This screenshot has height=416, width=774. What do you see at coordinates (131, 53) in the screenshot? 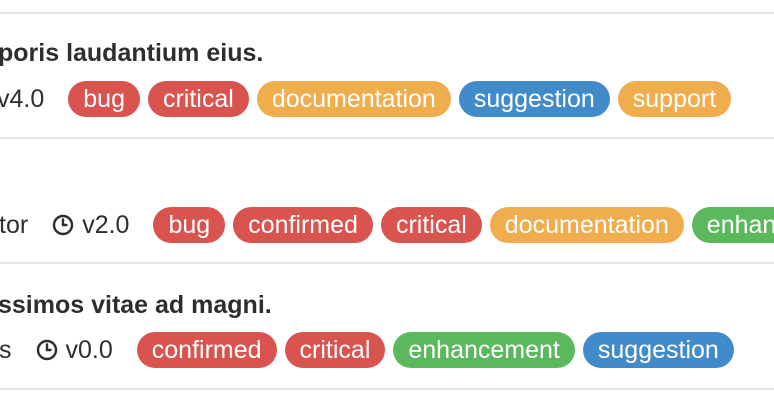
I see `issue-title: poris laudantium eius.` at bounding box center [131, 53].